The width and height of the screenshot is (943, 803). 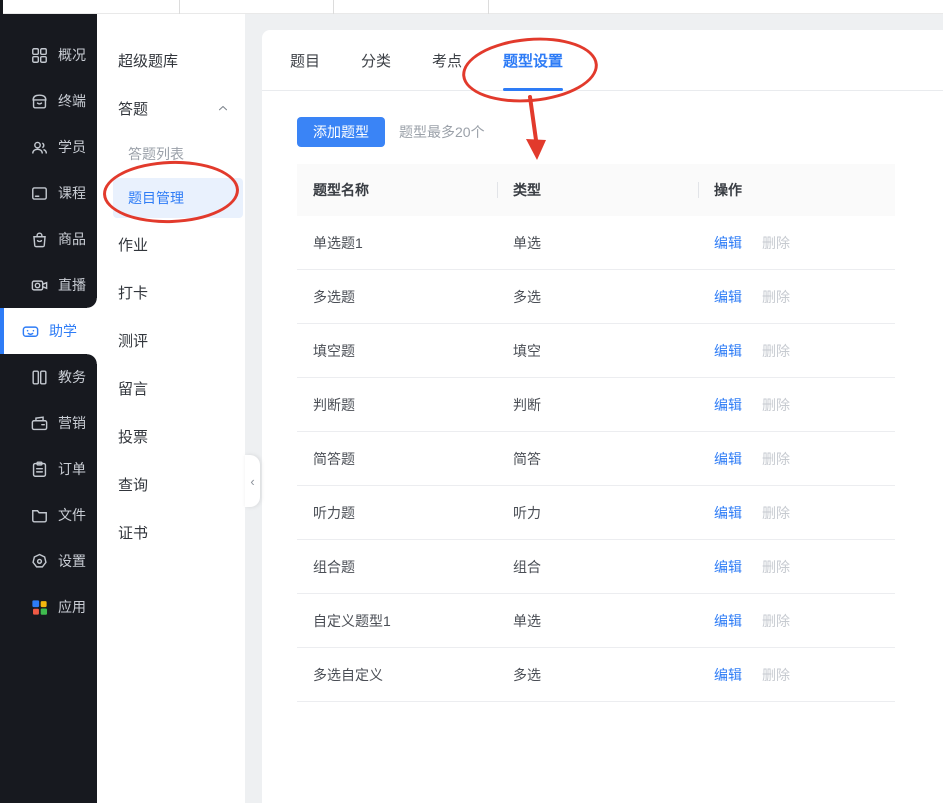 What do you see at coordinates (48, 423) in the screenshot?
I see `primary-nav-item: 营销` at bounding box center [48, 423].